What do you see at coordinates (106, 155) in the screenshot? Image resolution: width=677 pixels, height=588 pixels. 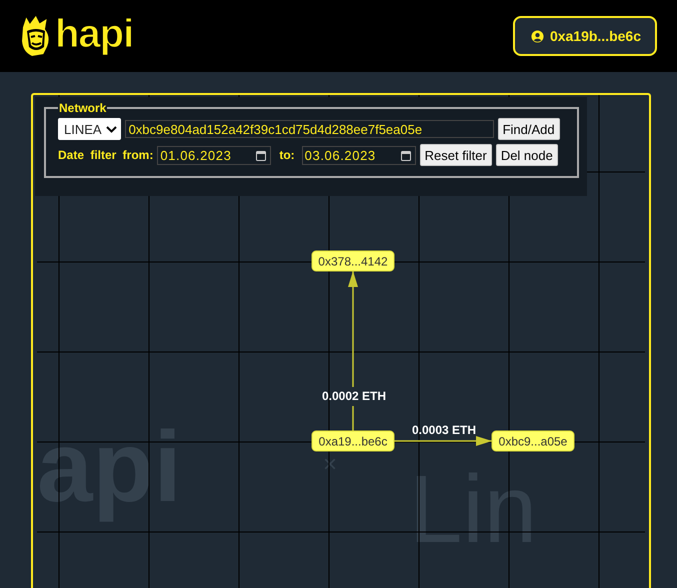 I see `date-filter-label: Date filter from:` at bounding box center [106, 155].